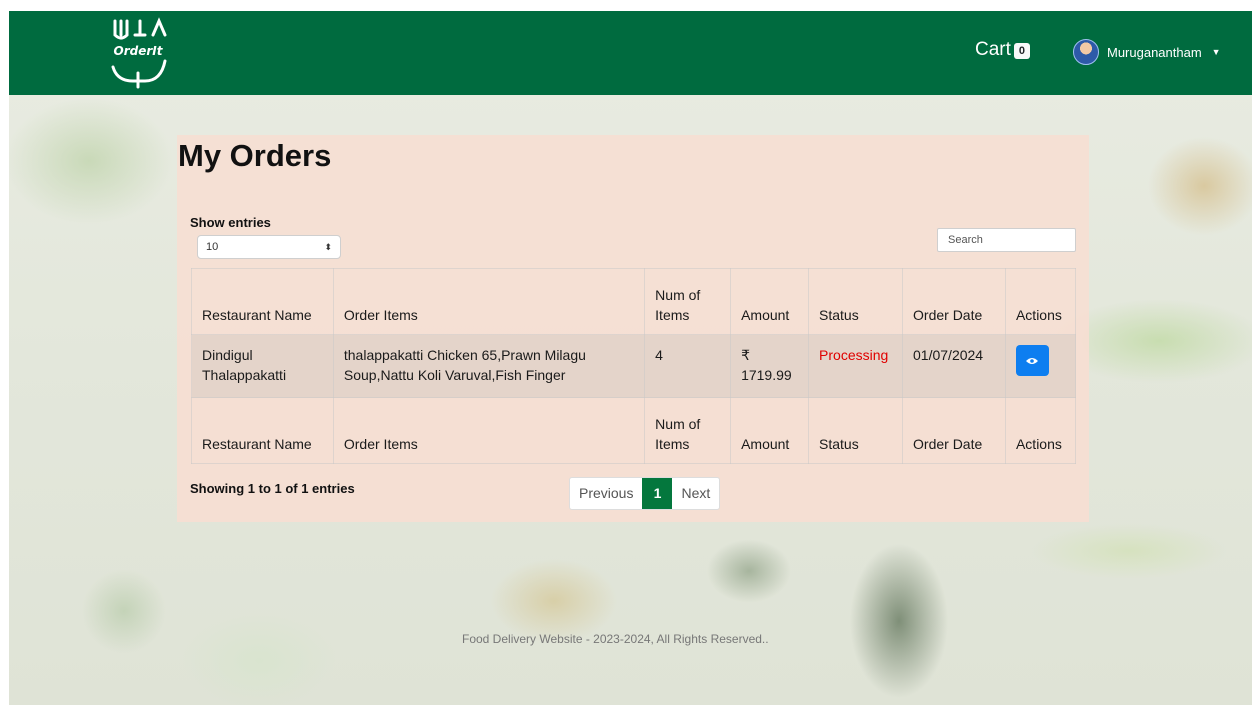  I want to click on column-header-order-items: Order Items, so click(489, 301).